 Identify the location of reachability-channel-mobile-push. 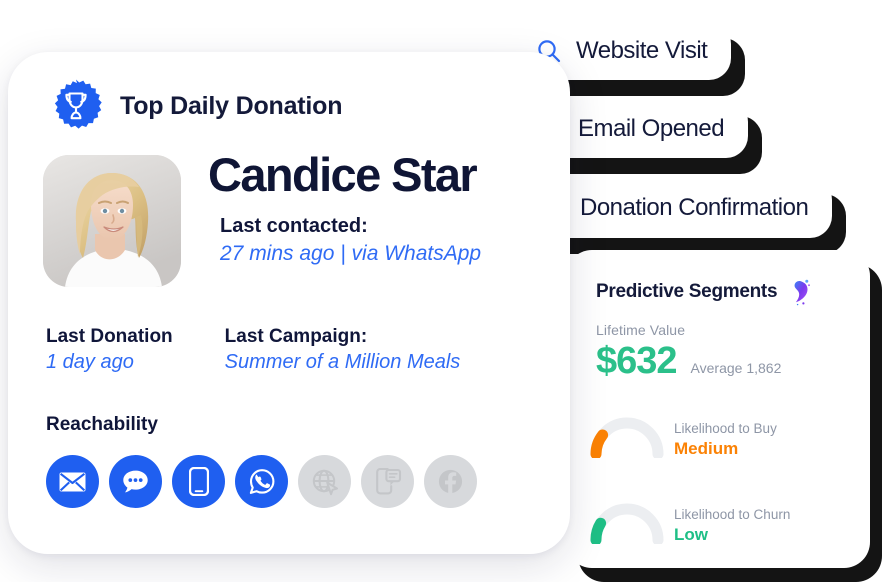
(198, 481).